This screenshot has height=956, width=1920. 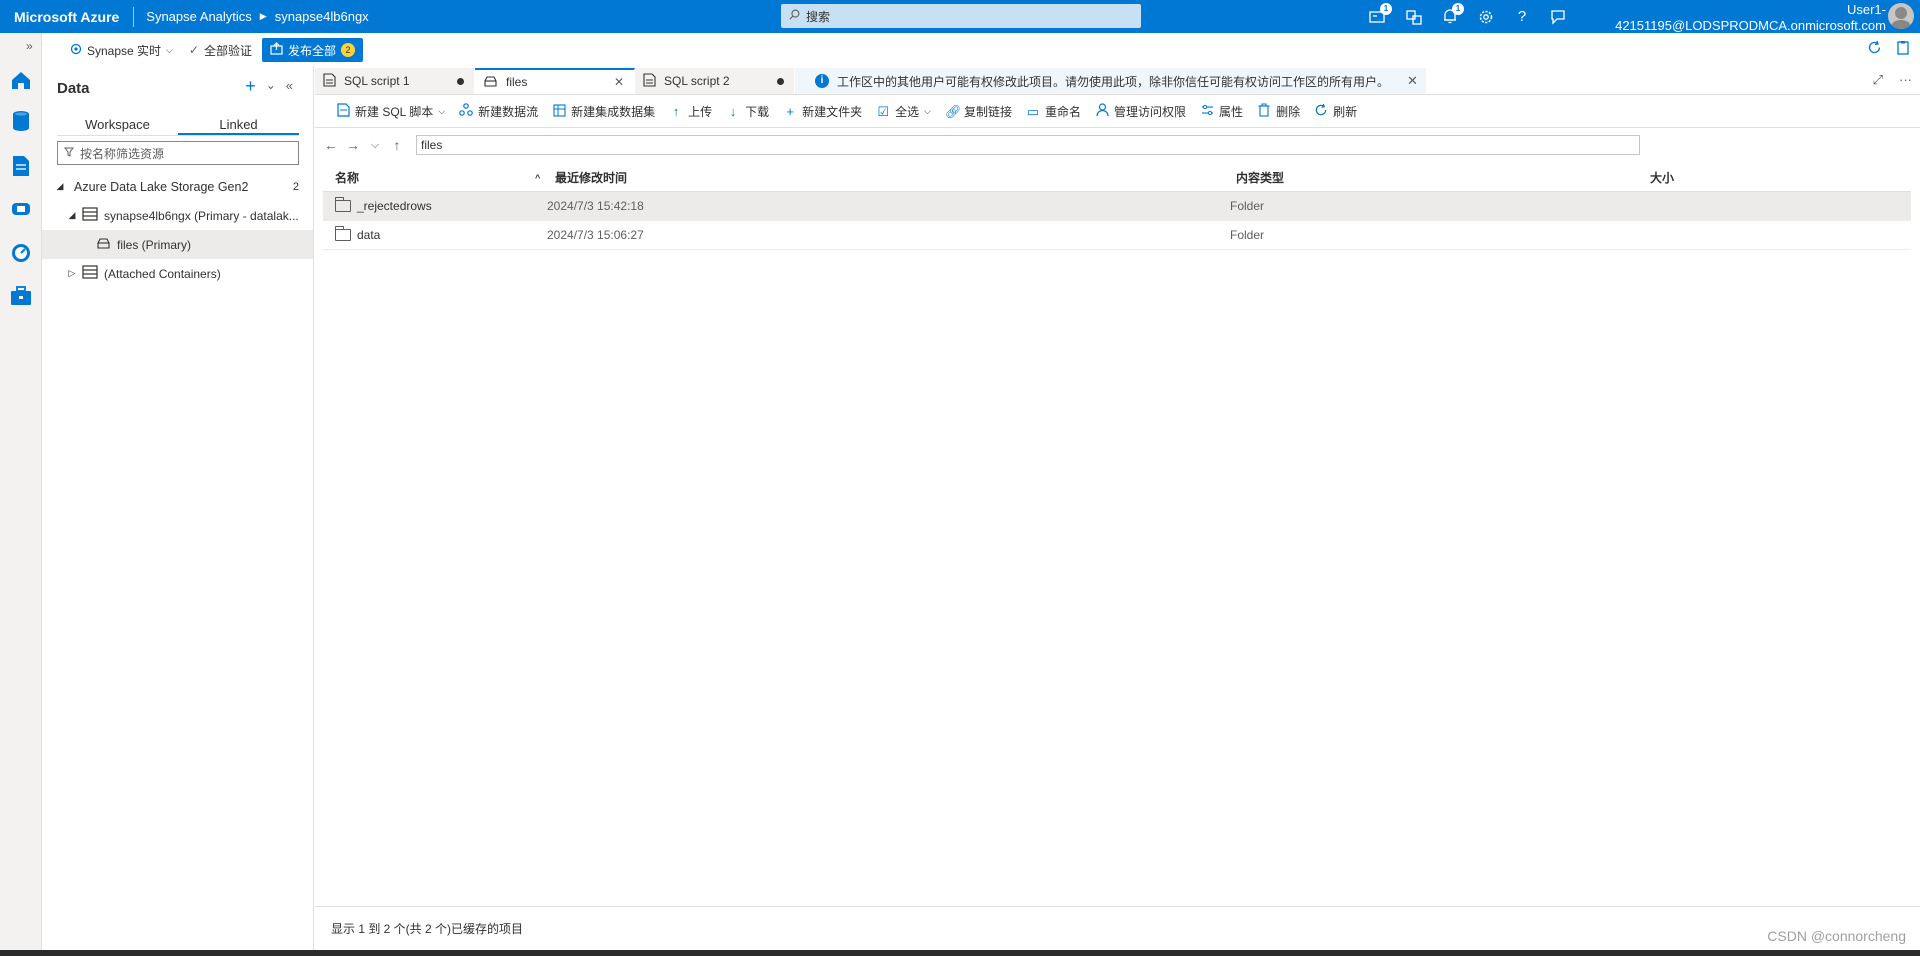 What do you see at coordinates (822, 112) in the screenshot?
I see `new-folder-button: + 新建文件夹` at bounding box center [822, 112].